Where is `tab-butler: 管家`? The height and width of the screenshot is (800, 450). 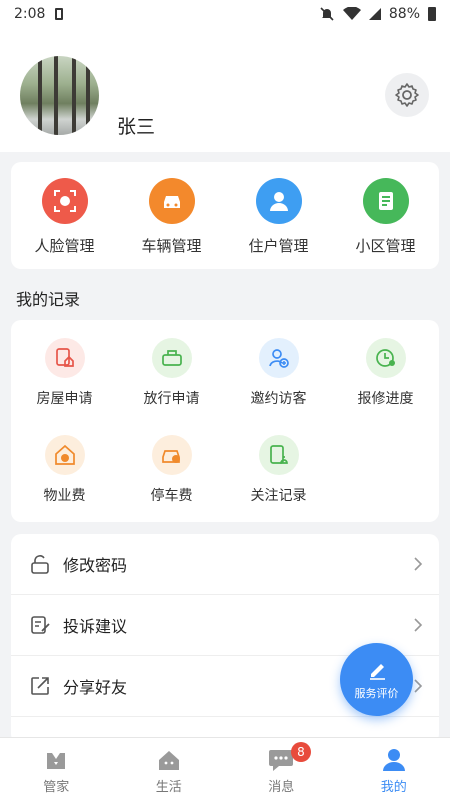 tab-butler: 管家 is located at coordinates (56, 769).